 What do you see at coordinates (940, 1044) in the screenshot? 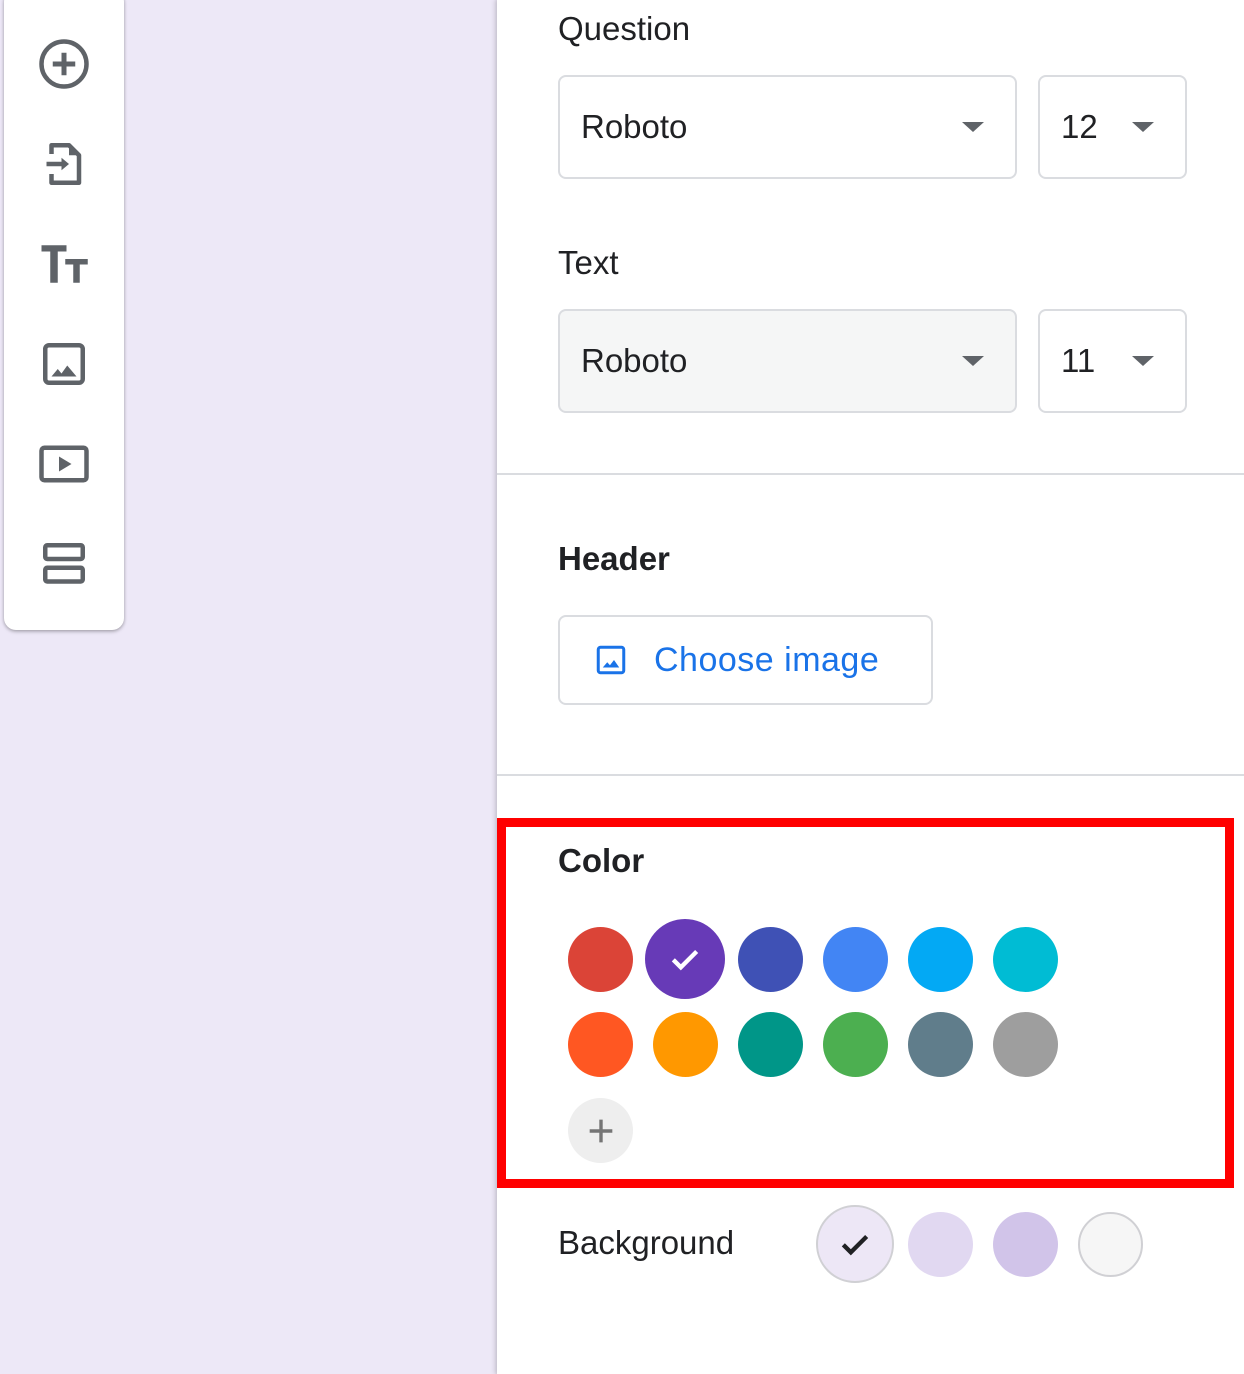
I see `color-swatch-blue-grey` at bounding box center [940, 1044].